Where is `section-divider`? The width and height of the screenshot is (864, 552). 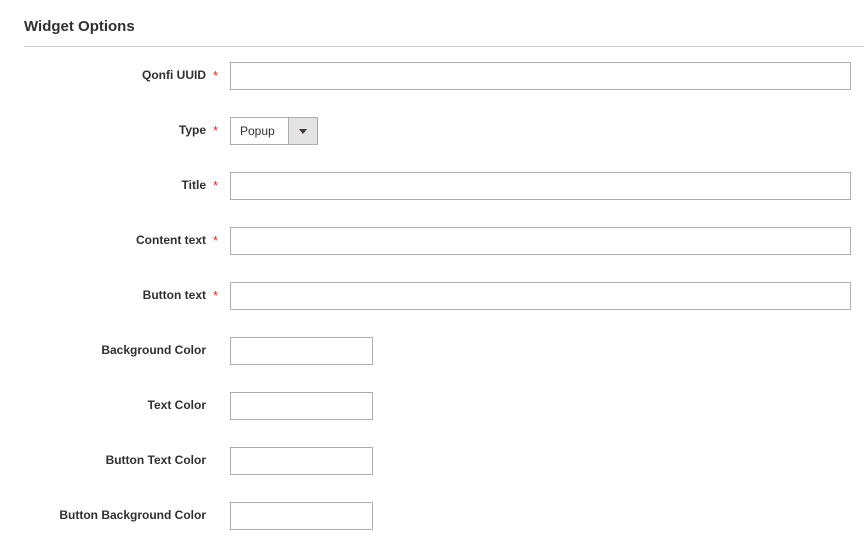 section-divider is located at coordinates (444, 46).